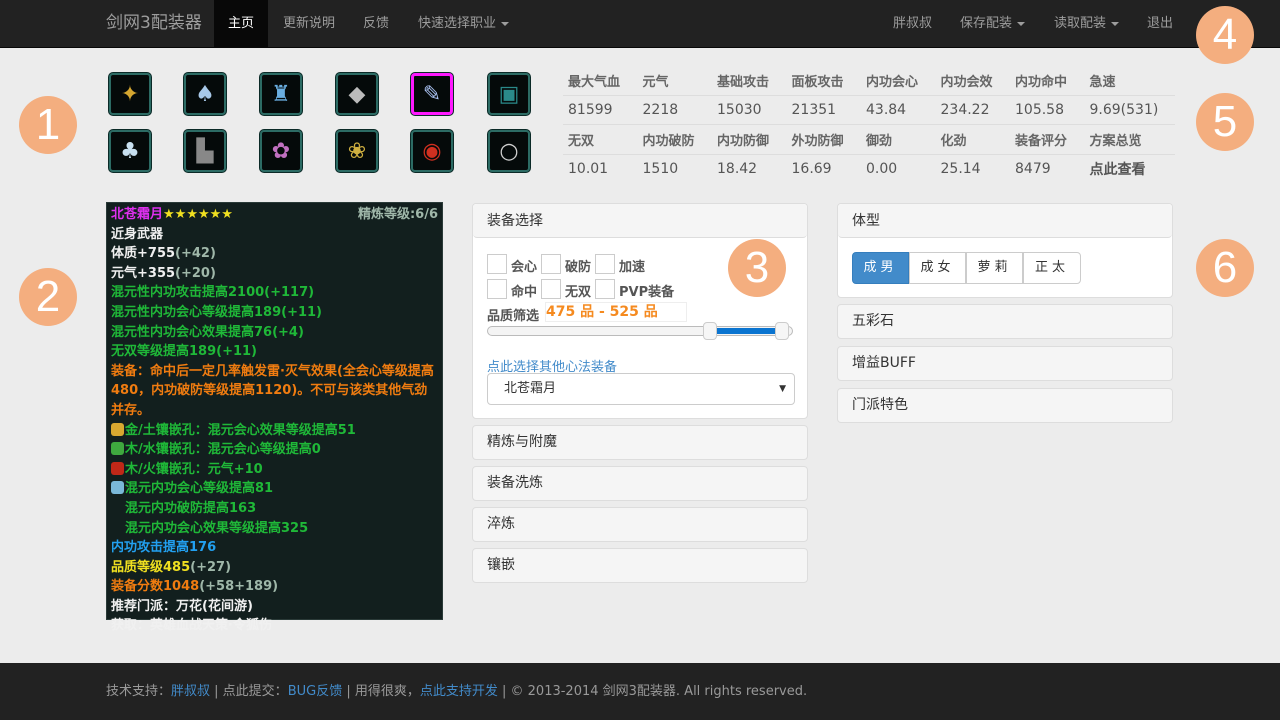 The height and width of the screenshot is (720, 1280). I want to click on checkbox-overcome, so click(551, 264).